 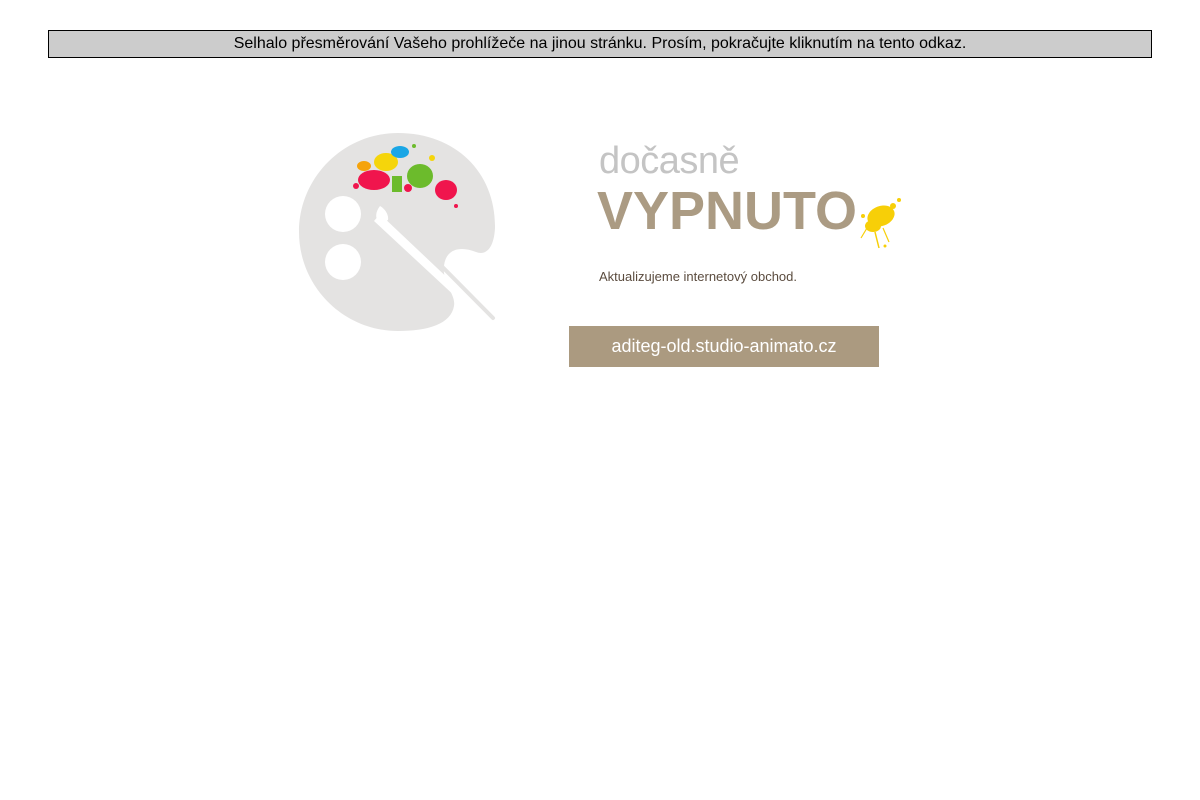 I want to click on paint-splash-icon, so click(x=880, y=223).